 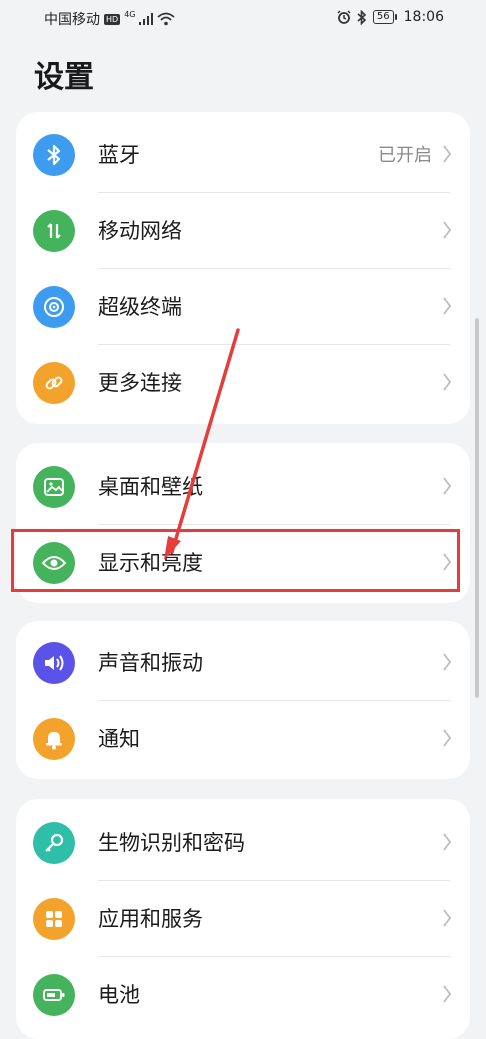 What do you see at coordinates (477, 508) in the screenshot?
I see `scrollbar` at bounding box center [477, 508].